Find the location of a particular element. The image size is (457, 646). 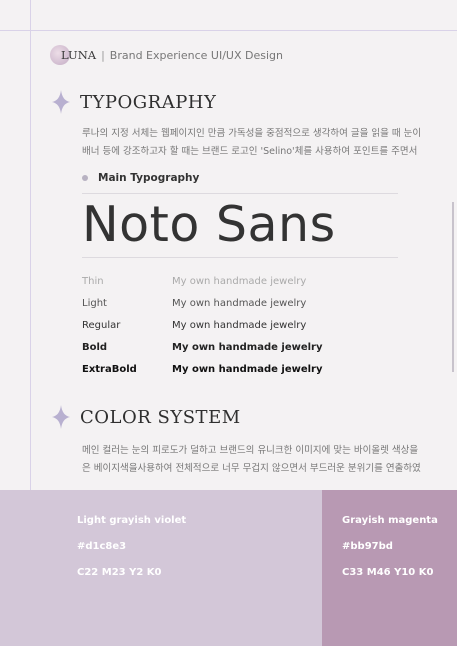

weight-name: Bold is located at coordinates (95, 347).